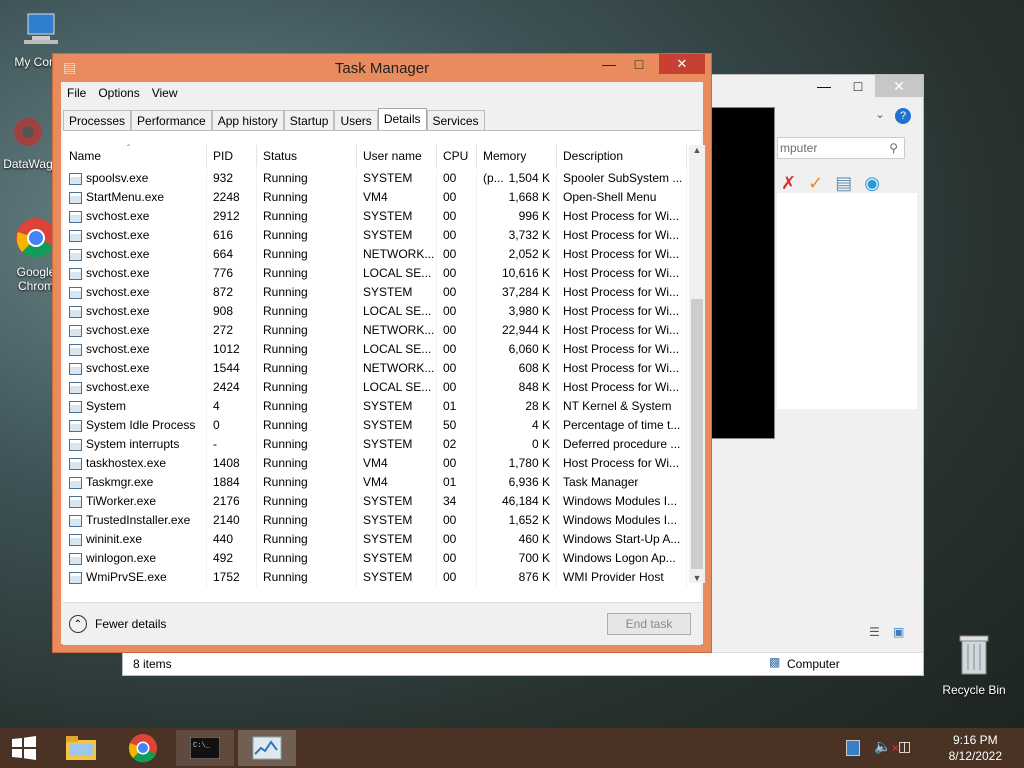 The image size is (1024, 768). What do you see at coordinates (247, 120) in the screenshot?
I see `tab-app-history: App history` at bounding box center [247, 120].